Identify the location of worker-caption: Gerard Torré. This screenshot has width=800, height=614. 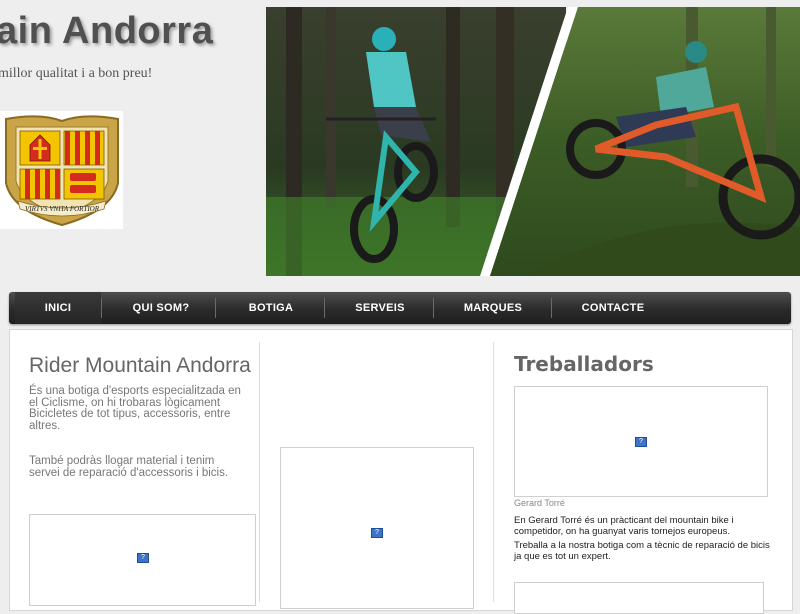
(539, 503).